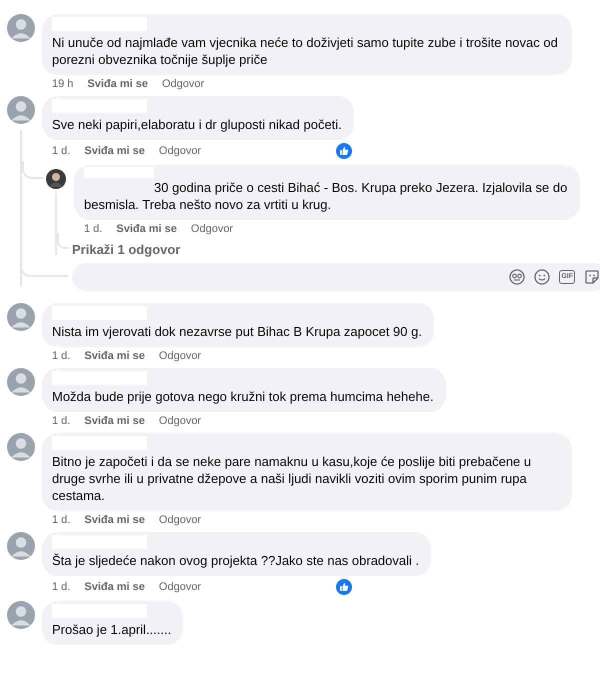 The width and height of the screenshot is (600, 675). Describe the element at coordinates (63, 84) in the screenshot. I see `comment-time: 19 h` at that location.